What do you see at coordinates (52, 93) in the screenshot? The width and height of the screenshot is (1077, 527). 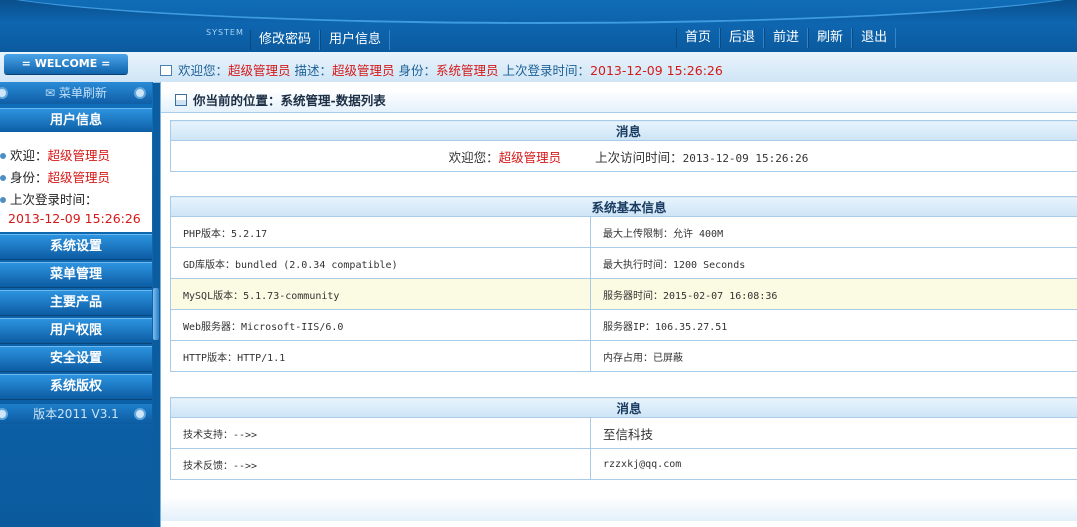 I see `mail-icon: ✉` at bounding box center [52, 93].